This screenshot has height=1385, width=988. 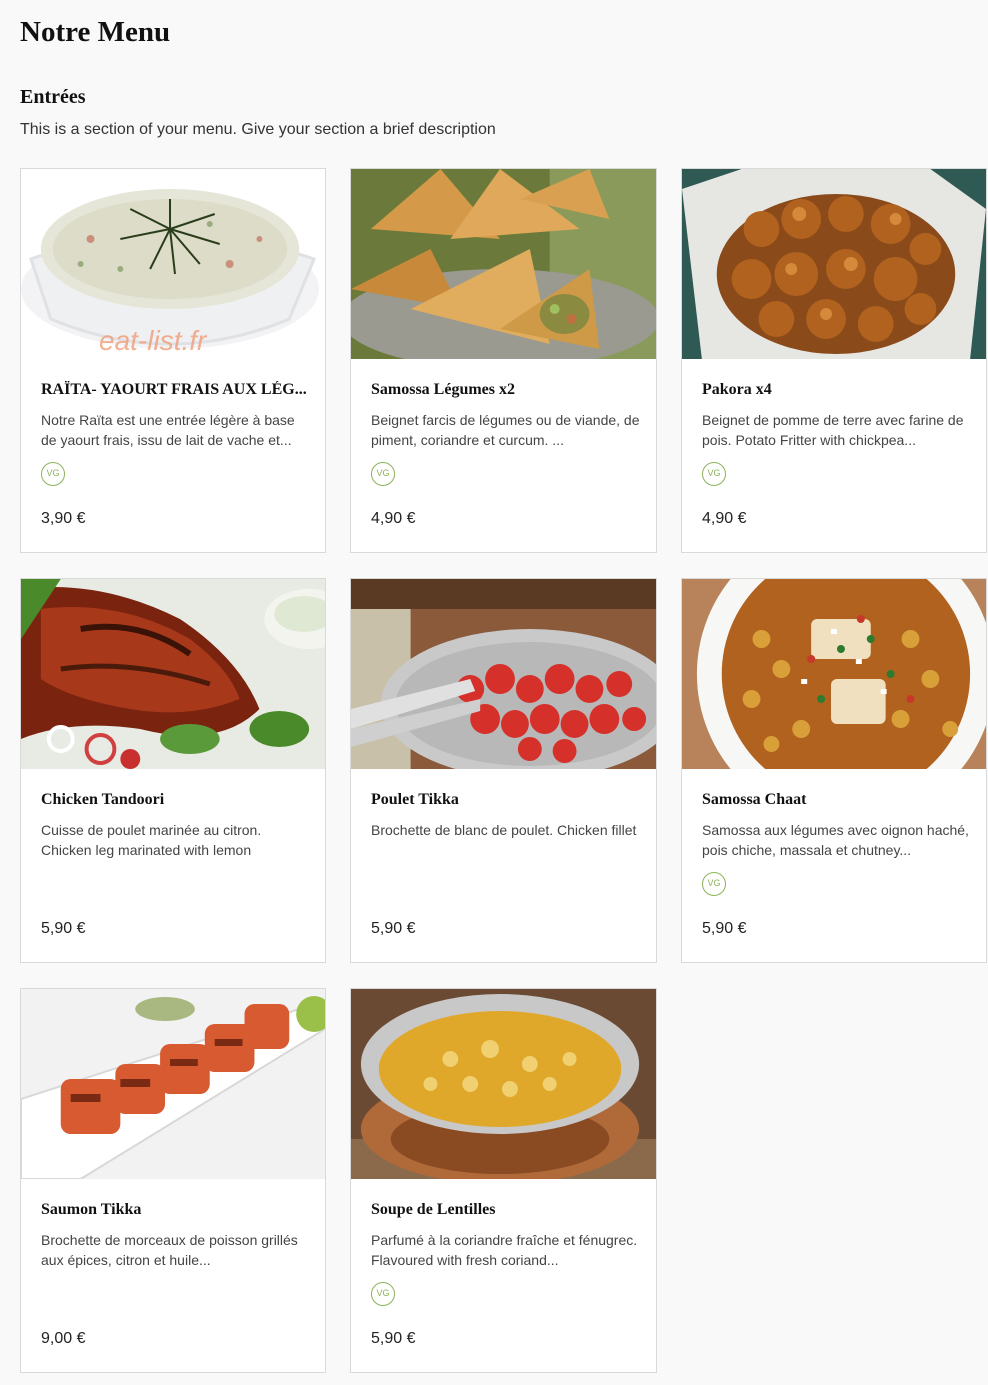 What do you see at coordinates (834, 674) in the screenshot?
I see `samossa-chaat-image` at bounding box center [834, 674].